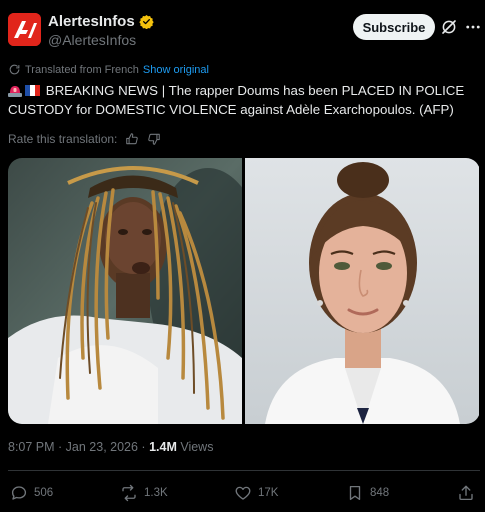 The width and height of the screenshot is (485, 512). What do you see at coordinates (63, 139) in the screenshot?
I see `rate-translation-label: Rate this translation:` at bounding box center [63, 139].